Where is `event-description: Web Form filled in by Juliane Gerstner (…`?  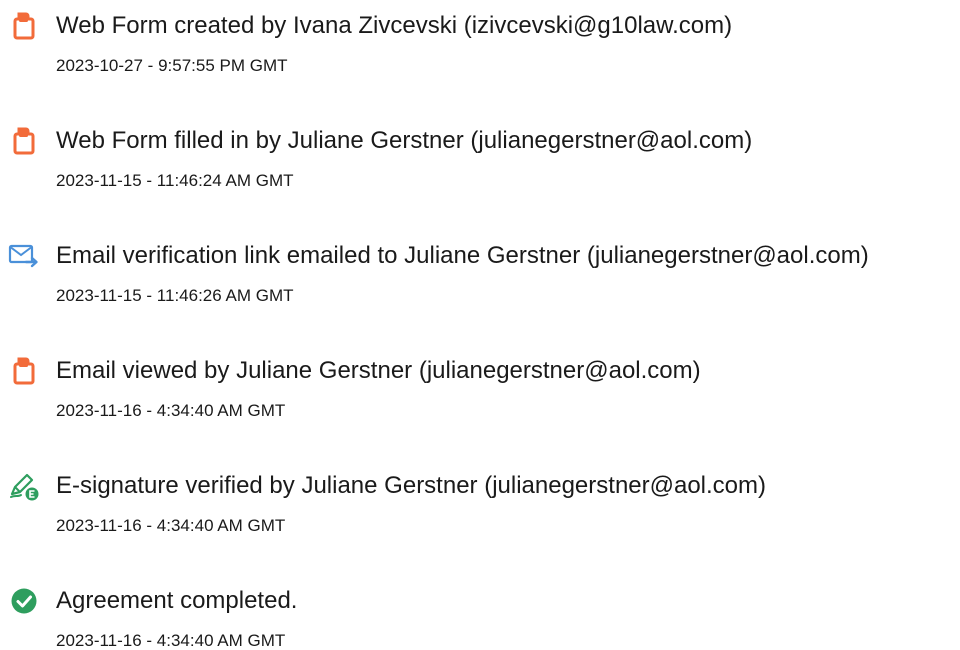 event-description: Web Form filled in by Juliane Gerstner (… is located at coordinates (404, 140).